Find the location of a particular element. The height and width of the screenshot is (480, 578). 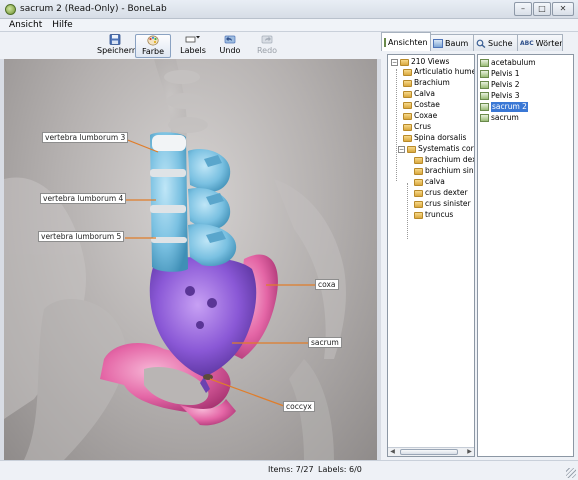

tree-group: − Systematis corporis is located at coordinates (436, 149).